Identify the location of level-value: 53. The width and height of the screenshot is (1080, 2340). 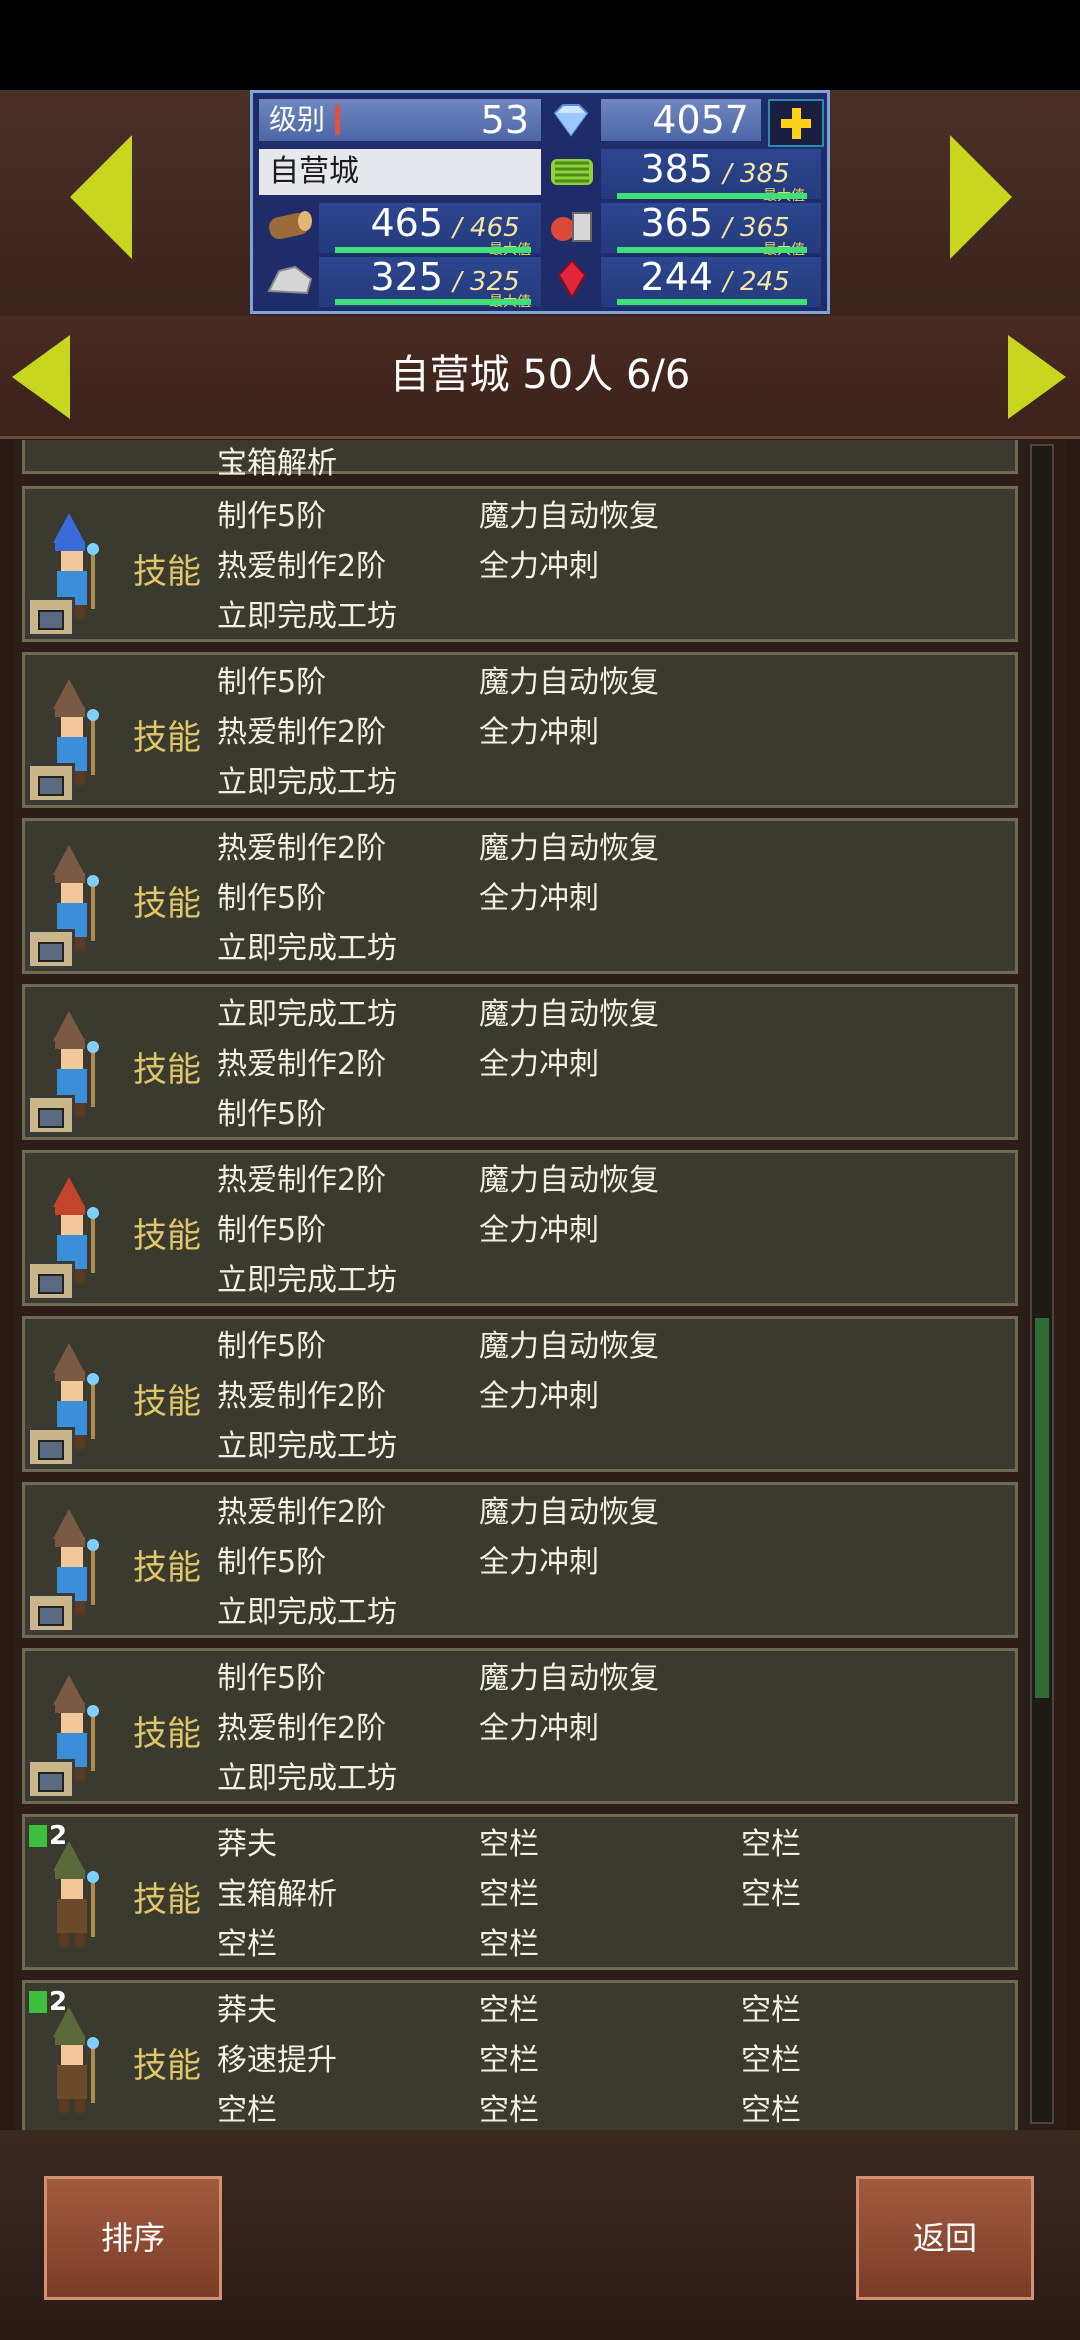
(504, 120).